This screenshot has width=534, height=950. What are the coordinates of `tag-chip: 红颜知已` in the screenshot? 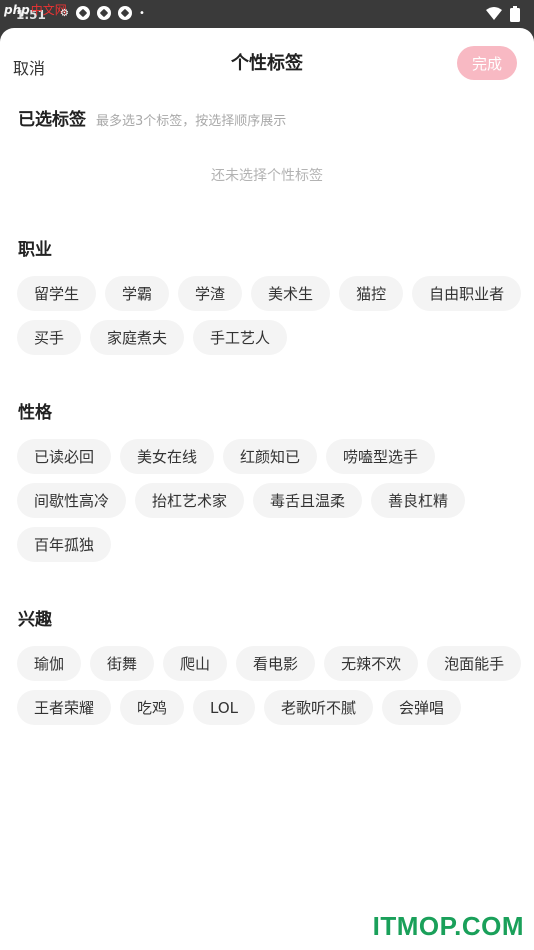 It's located at (270, 456).